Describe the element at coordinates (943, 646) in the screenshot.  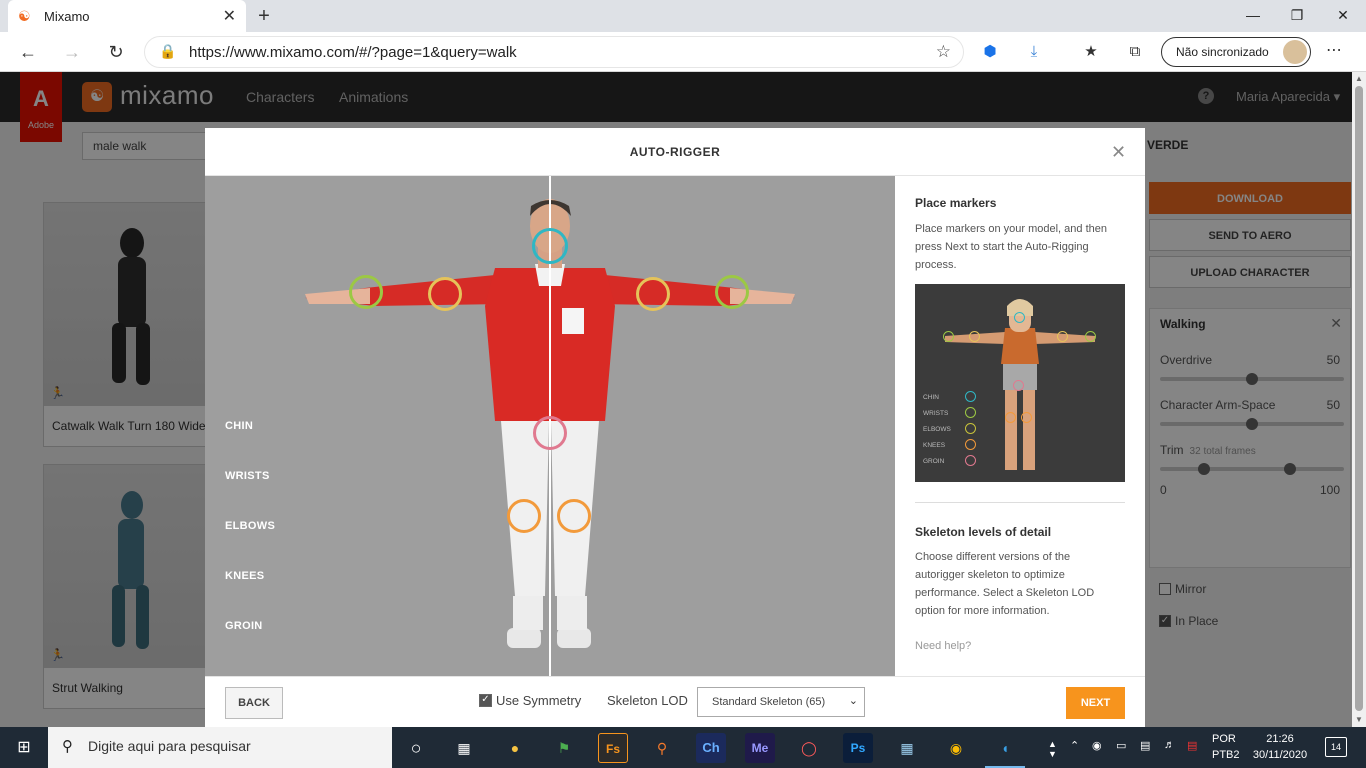
I see `need-help-link: Need help?` at that location.